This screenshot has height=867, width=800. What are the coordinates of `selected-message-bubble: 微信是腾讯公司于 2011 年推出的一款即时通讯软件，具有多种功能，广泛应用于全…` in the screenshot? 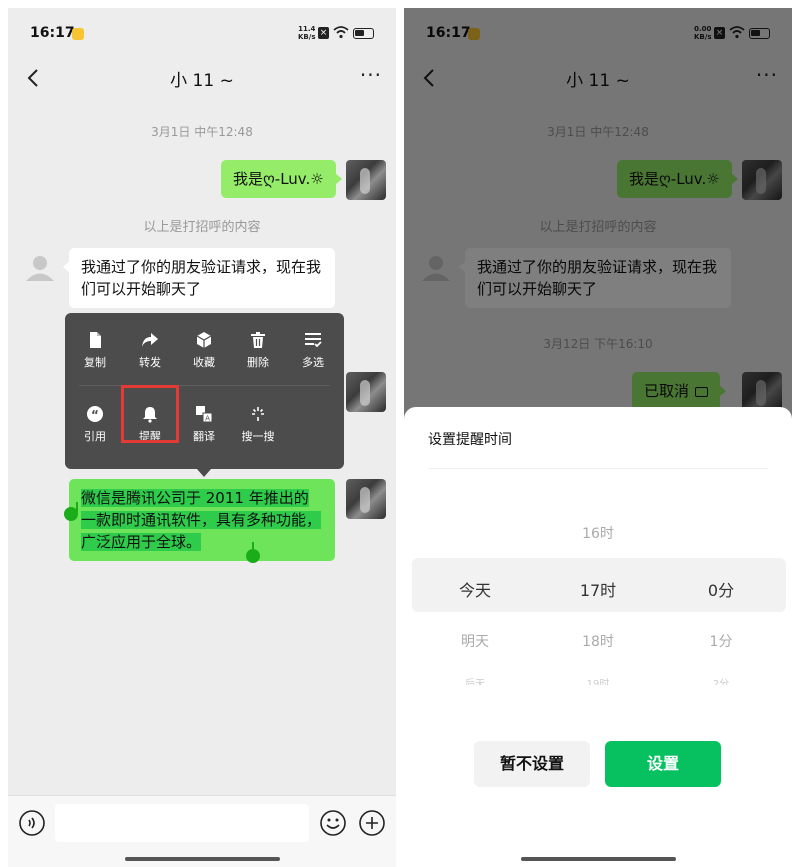 It's located at (202, 520).